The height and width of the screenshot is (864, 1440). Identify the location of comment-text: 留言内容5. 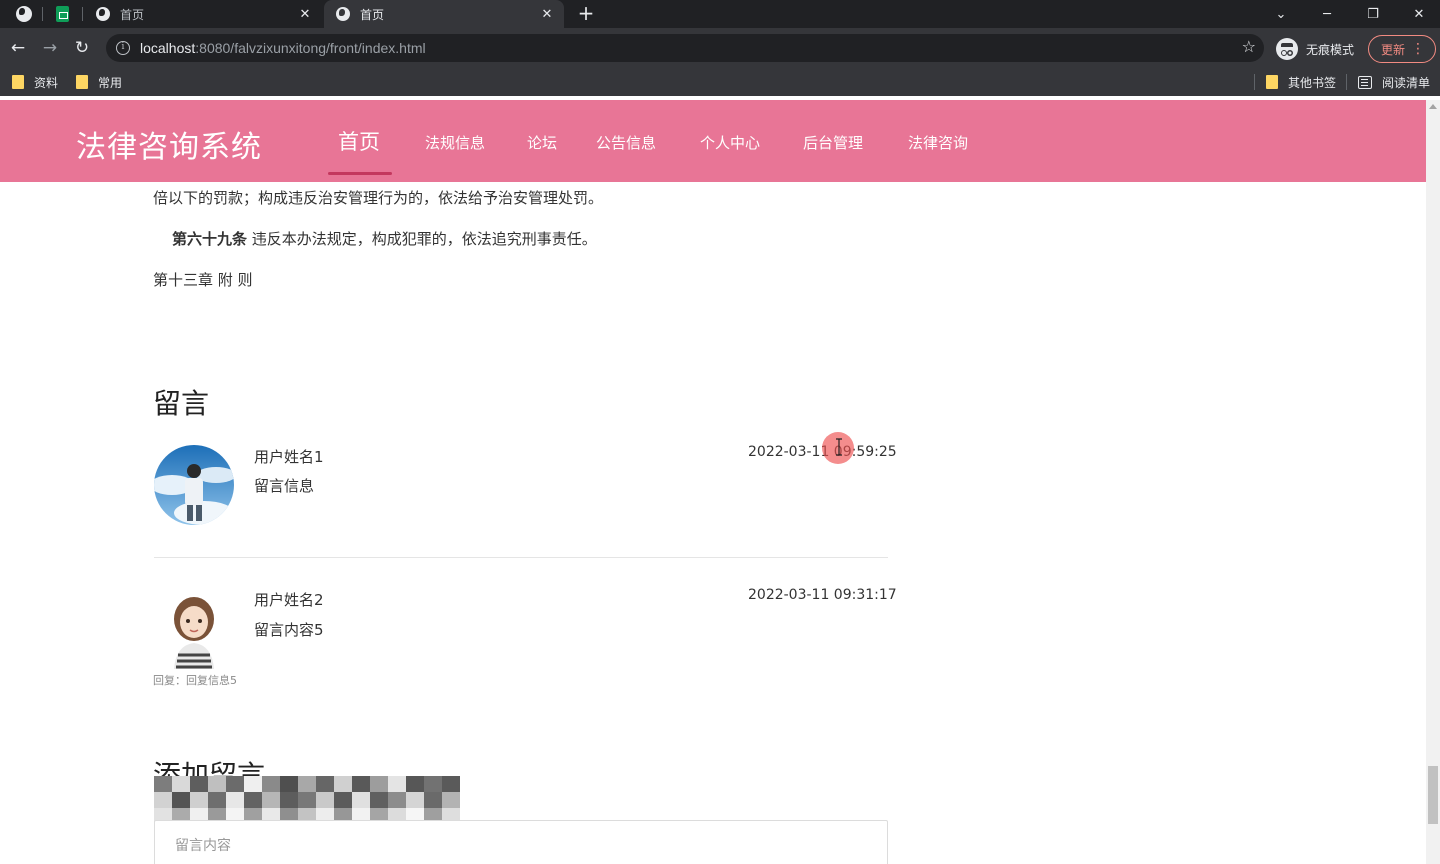
(289, 630).